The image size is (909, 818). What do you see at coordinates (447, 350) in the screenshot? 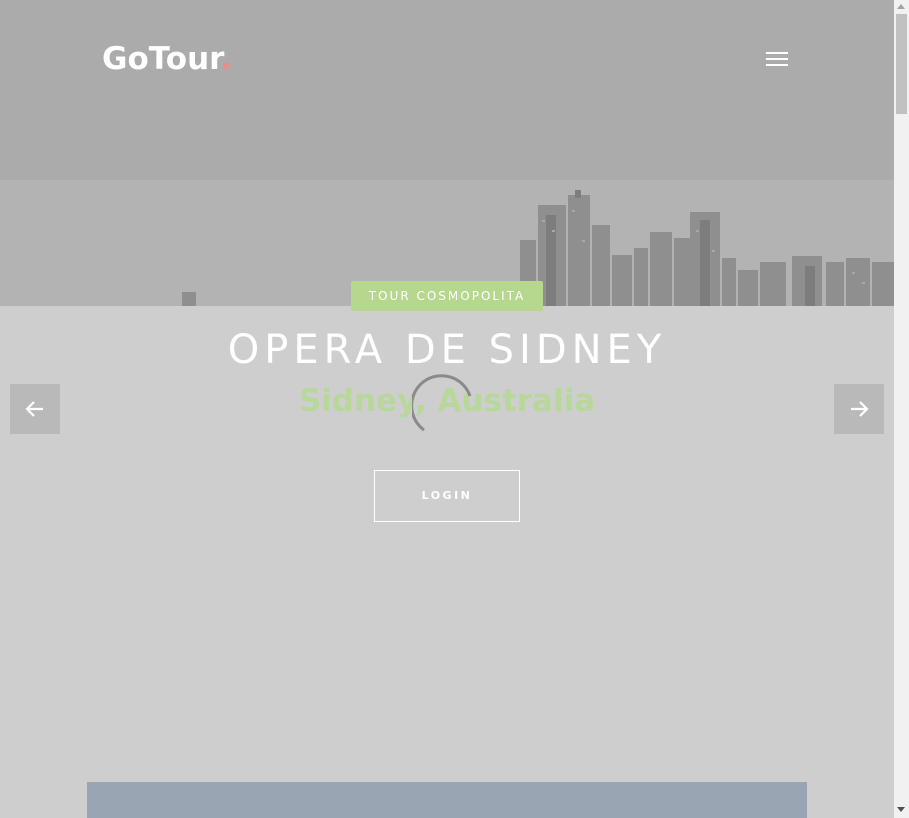
I see `slide-title: OPERA DE SIDNEY` at bounding box center [447, 350].